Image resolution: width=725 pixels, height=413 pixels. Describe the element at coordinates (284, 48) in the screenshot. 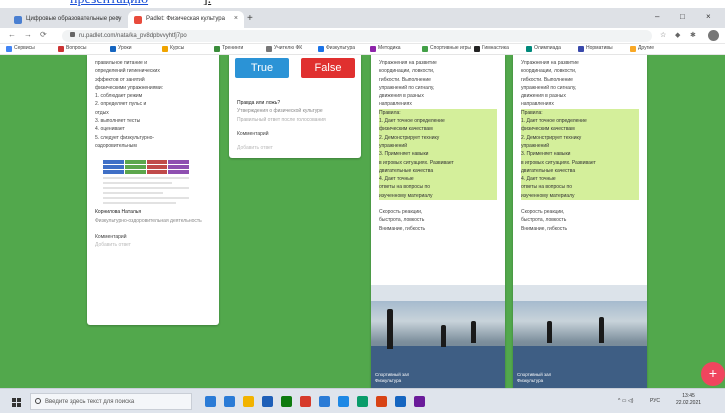

I see `bookmark-item: Учителю ФК` at that location.